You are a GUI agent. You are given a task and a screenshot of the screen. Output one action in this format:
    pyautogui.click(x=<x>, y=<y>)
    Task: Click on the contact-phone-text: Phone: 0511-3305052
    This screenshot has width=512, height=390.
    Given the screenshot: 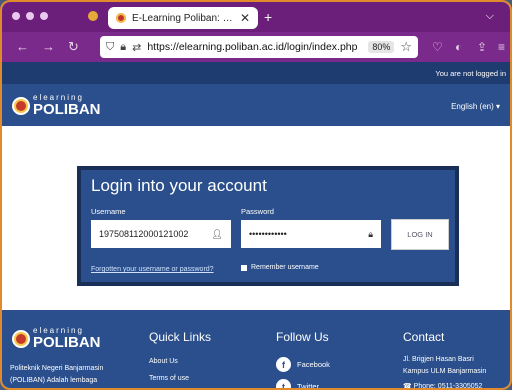 What is the action you would take?
    pyautogui.click(x=448, y=386)
    